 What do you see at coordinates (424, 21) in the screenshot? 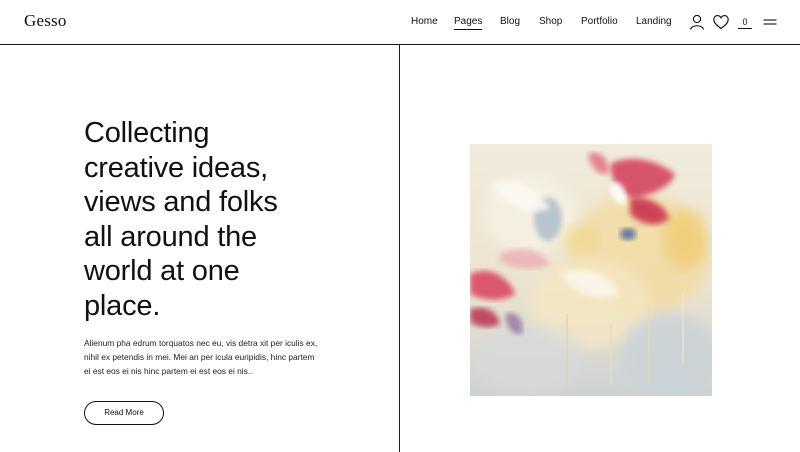
I see `nav-item-home: Home` at bounding box center [424, 21].